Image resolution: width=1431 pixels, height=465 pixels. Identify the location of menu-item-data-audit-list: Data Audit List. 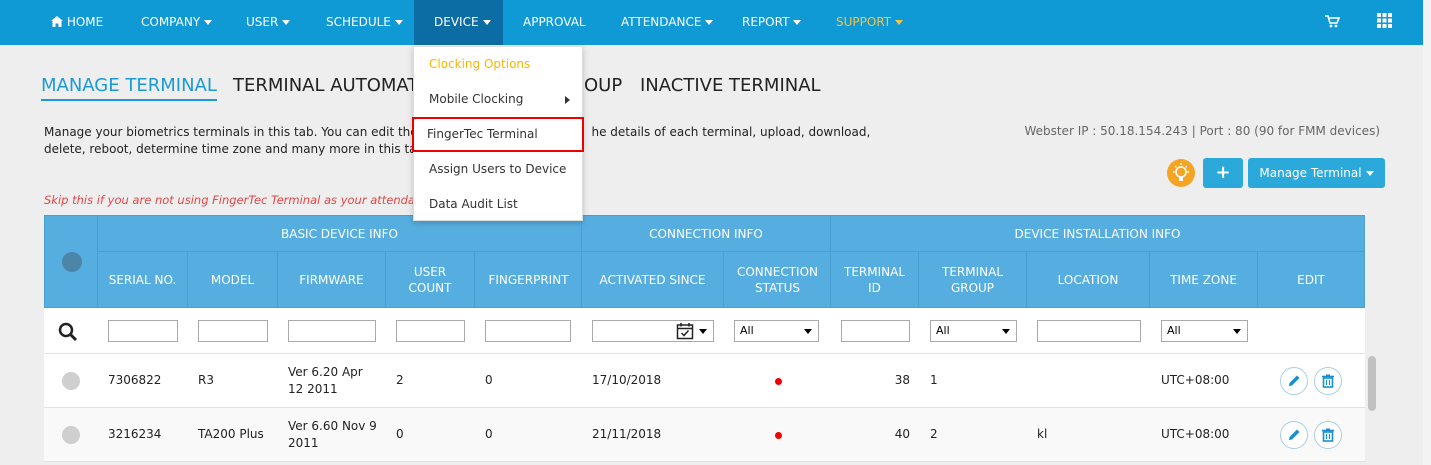
(499, 204).